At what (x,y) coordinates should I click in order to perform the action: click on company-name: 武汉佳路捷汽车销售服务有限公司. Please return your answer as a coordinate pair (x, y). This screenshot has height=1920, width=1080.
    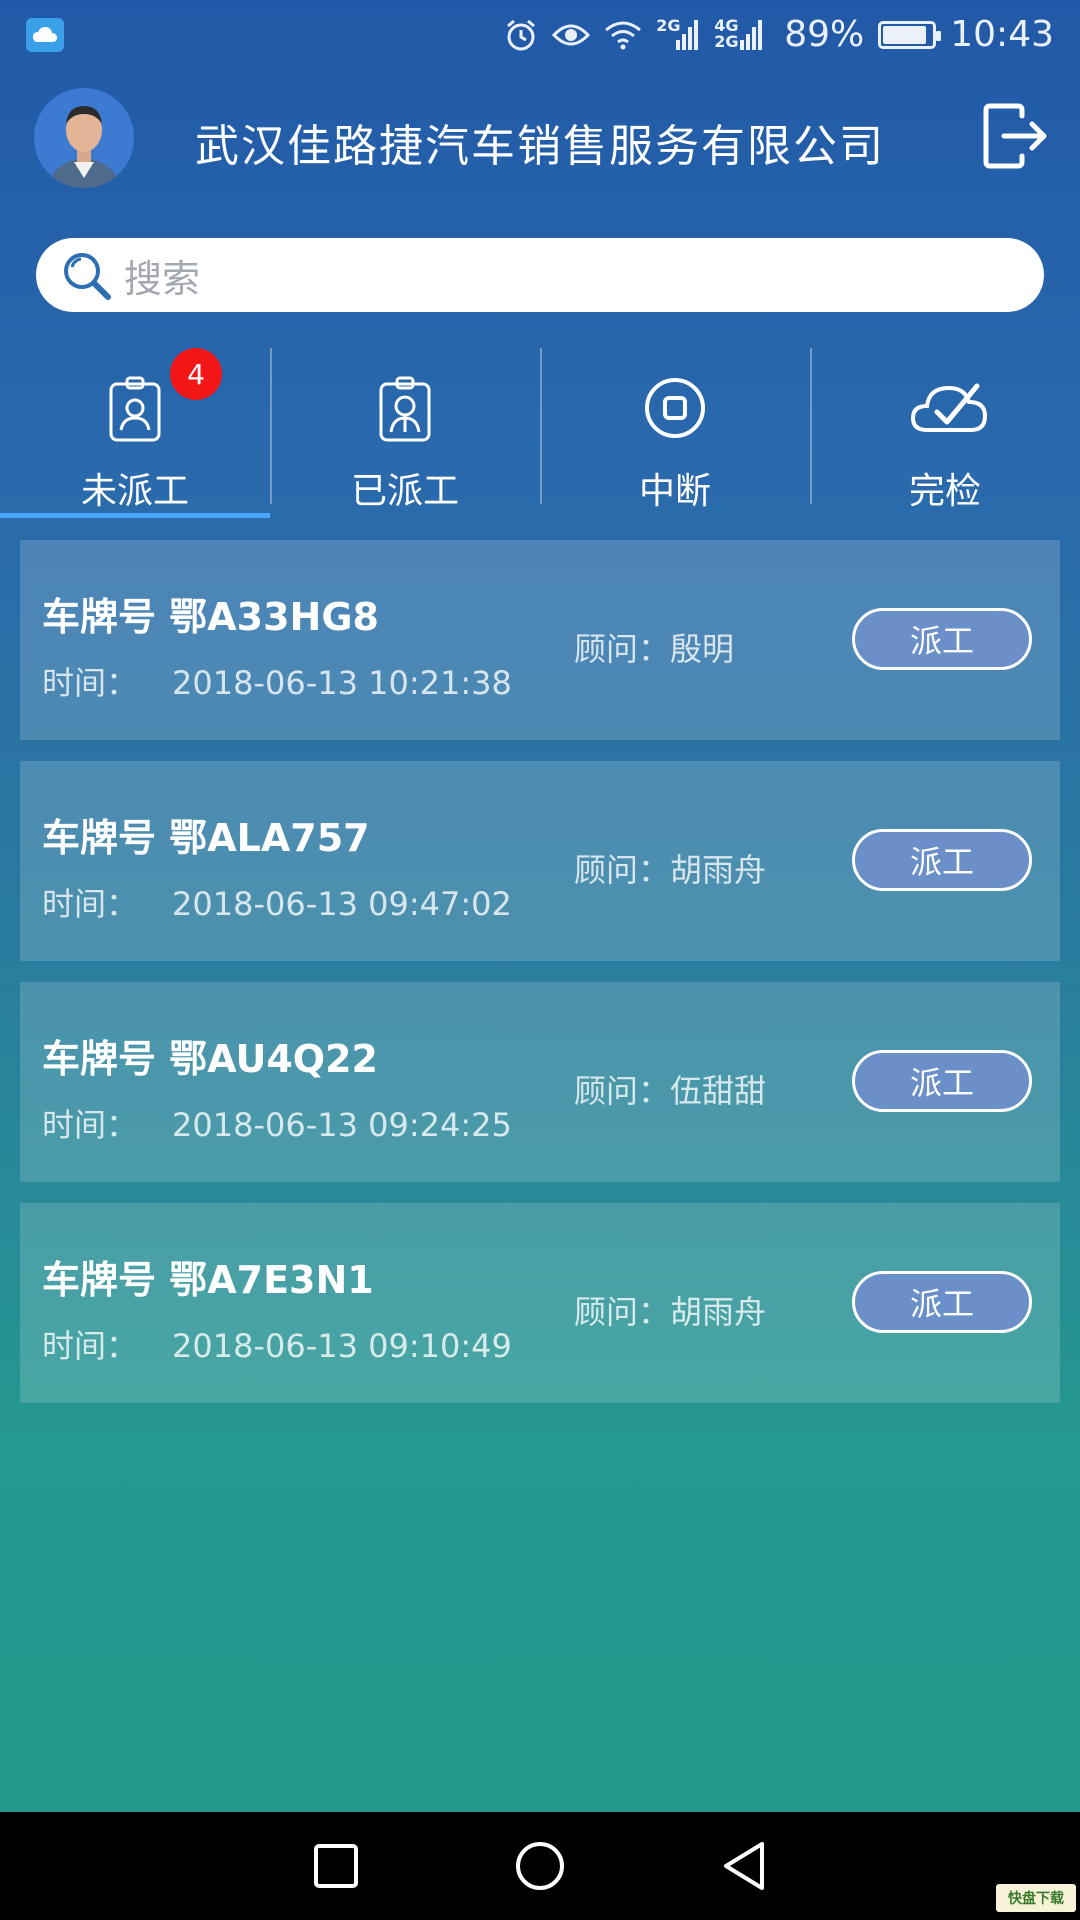
    Looking at the image, I should click on (540, 146).